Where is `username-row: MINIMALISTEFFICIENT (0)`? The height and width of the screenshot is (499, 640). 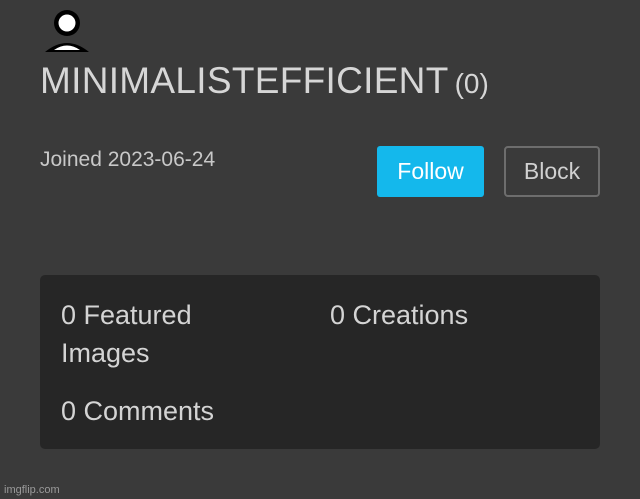
username-row: MINIMALISTEFFICIENT (0) is located at coordinates (264, 81).